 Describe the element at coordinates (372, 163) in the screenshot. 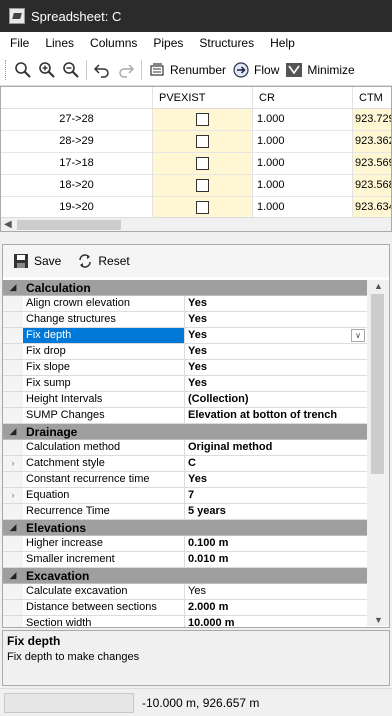

I see `ctm-cell: 923.569` at that location.